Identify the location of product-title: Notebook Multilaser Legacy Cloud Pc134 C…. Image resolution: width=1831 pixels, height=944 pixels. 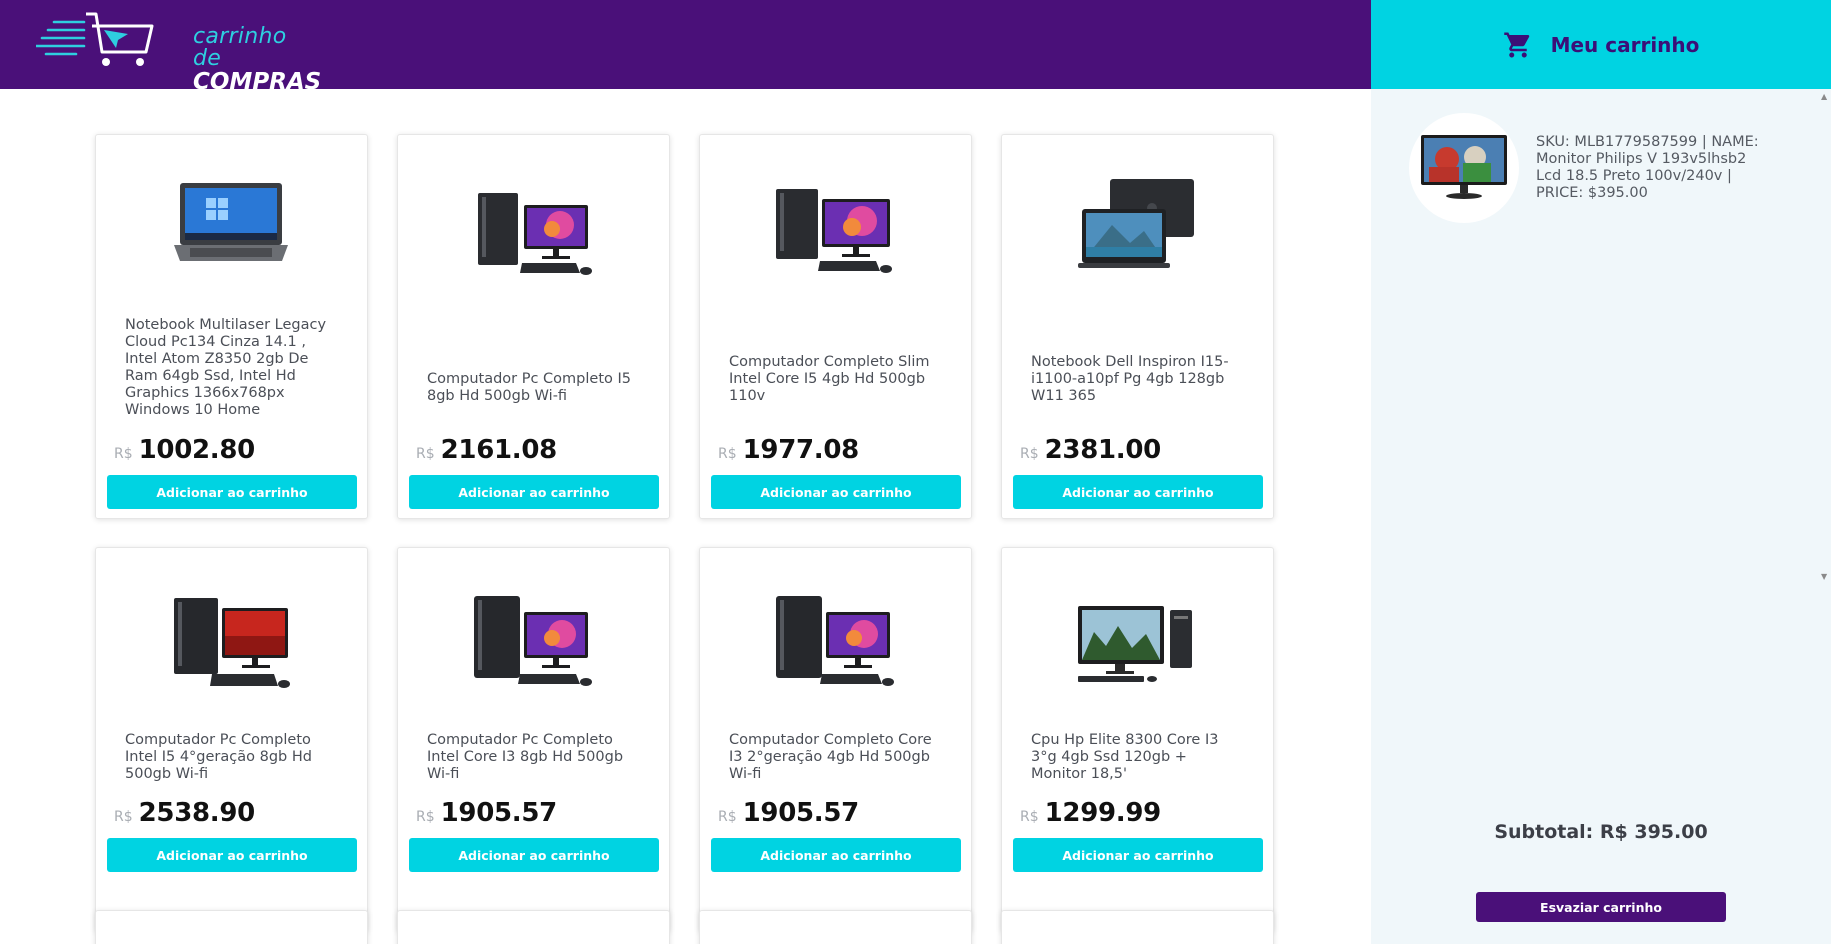
(226, 367).